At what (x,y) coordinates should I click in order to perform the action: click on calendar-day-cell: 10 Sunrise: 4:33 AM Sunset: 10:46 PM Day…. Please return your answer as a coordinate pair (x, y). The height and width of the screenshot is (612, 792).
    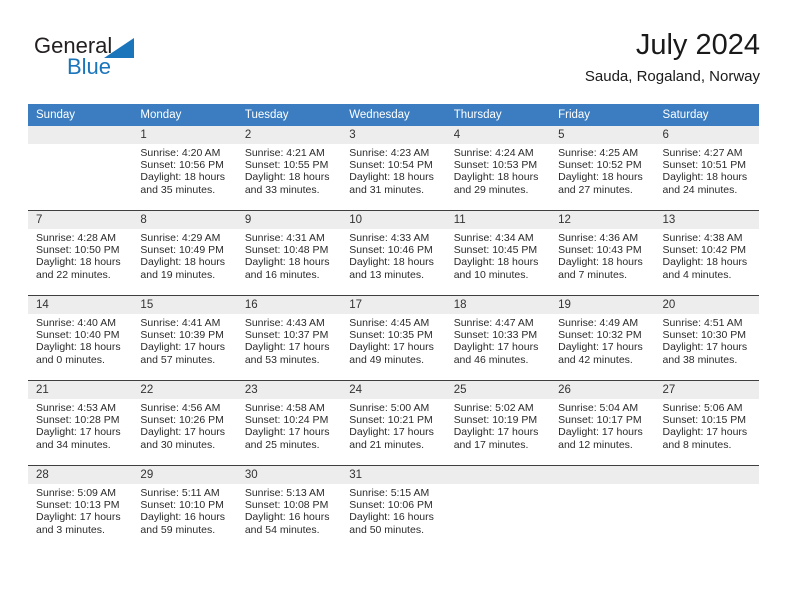
    Looking at the image, I should click on (393, 253).